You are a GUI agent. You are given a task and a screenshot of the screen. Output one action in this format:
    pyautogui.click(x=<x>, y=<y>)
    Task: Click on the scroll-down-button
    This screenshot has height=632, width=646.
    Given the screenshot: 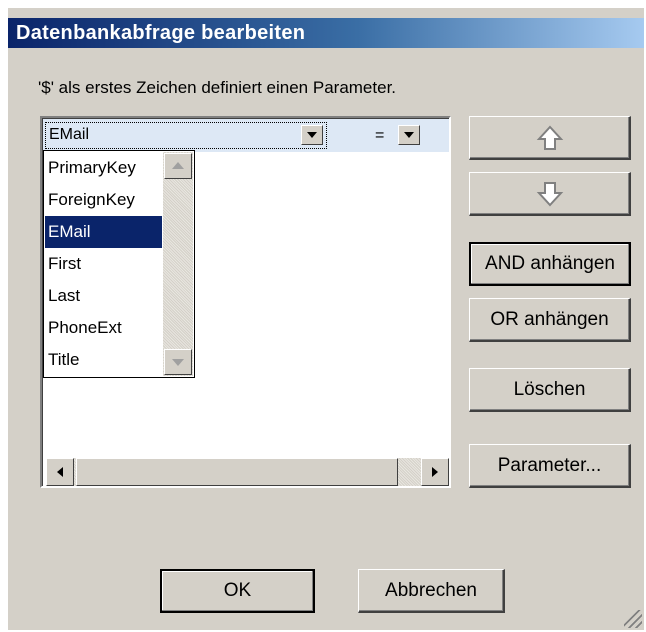 What is the action you would take?
    pyautogui.click(x=178, y=362)
    